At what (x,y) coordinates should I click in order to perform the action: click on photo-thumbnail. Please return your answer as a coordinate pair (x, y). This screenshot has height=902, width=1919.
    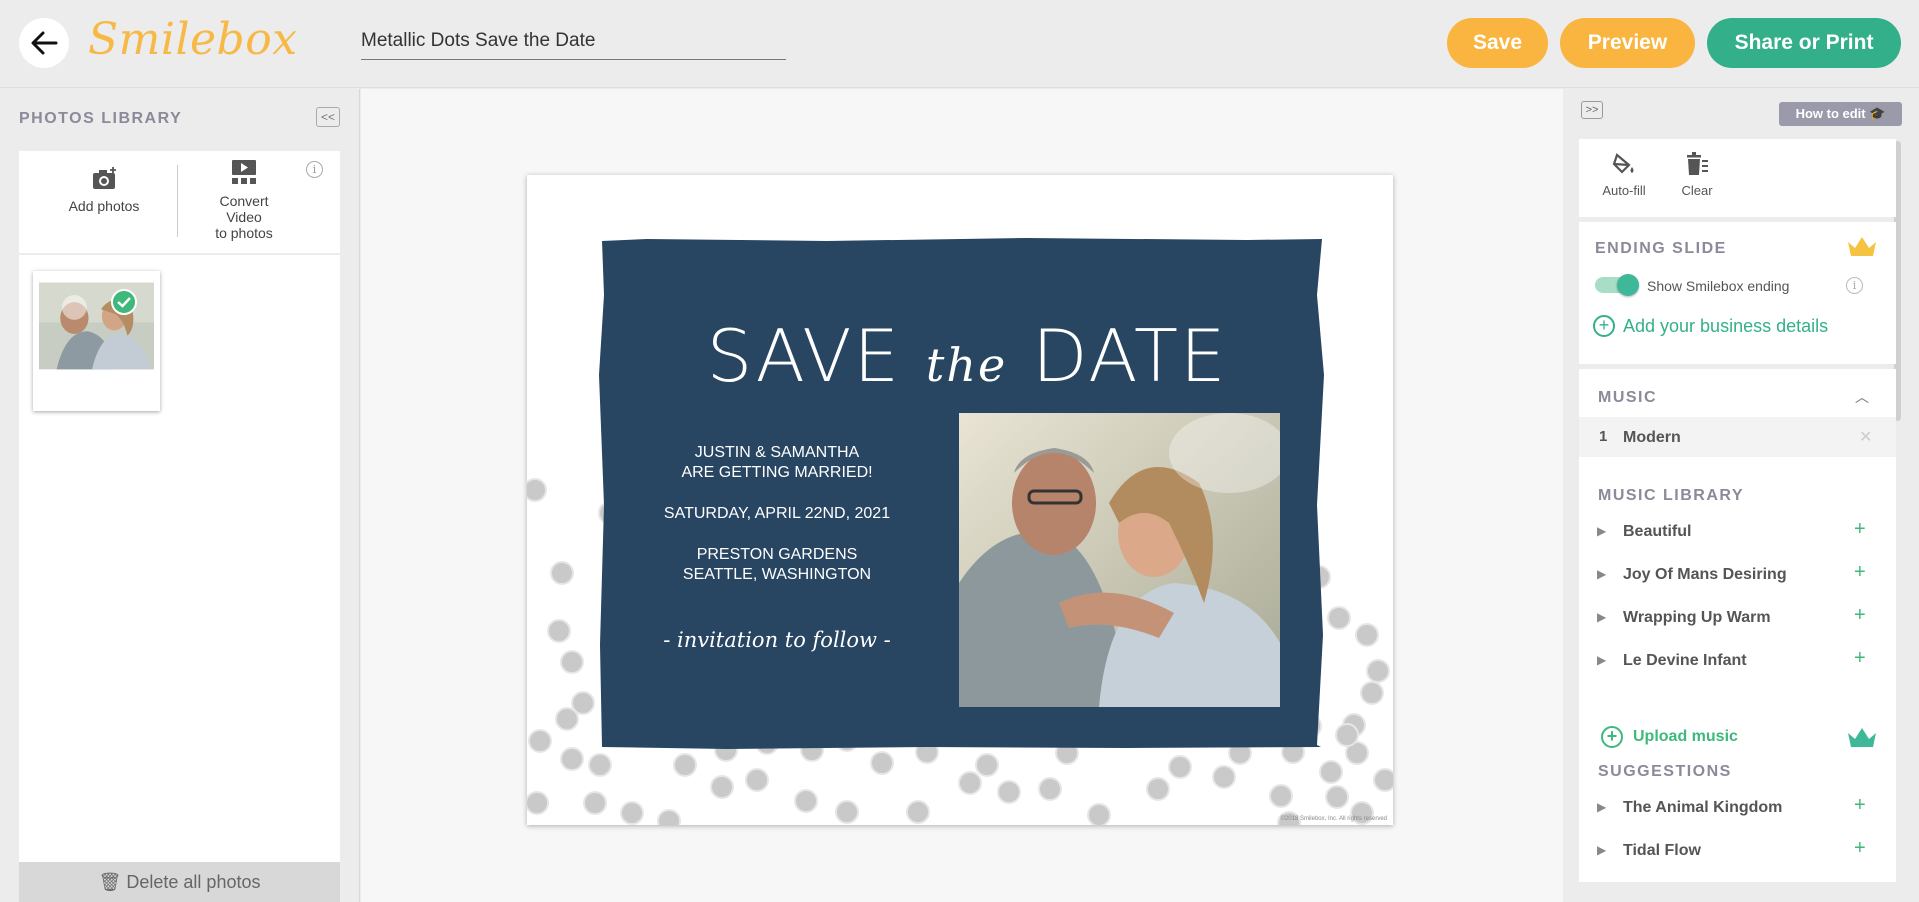
    Looking at the image, I should click on (96, 341).